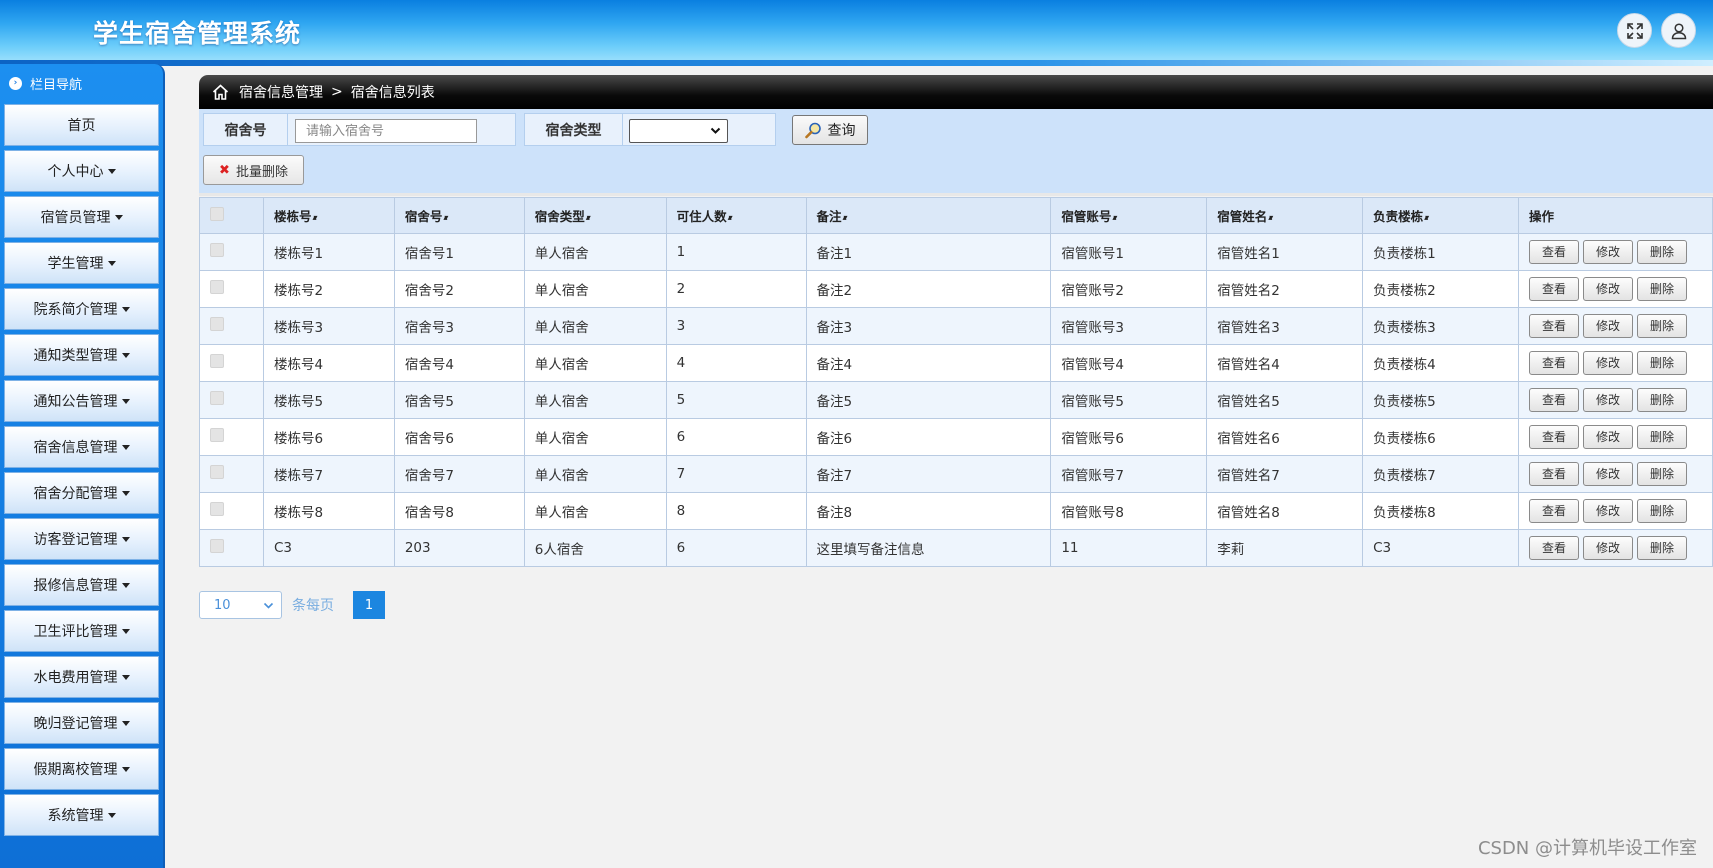 The width and height of the screenshot is (1713, 868). I want to click on delete-x-icon: ✖, so click(224, 170).